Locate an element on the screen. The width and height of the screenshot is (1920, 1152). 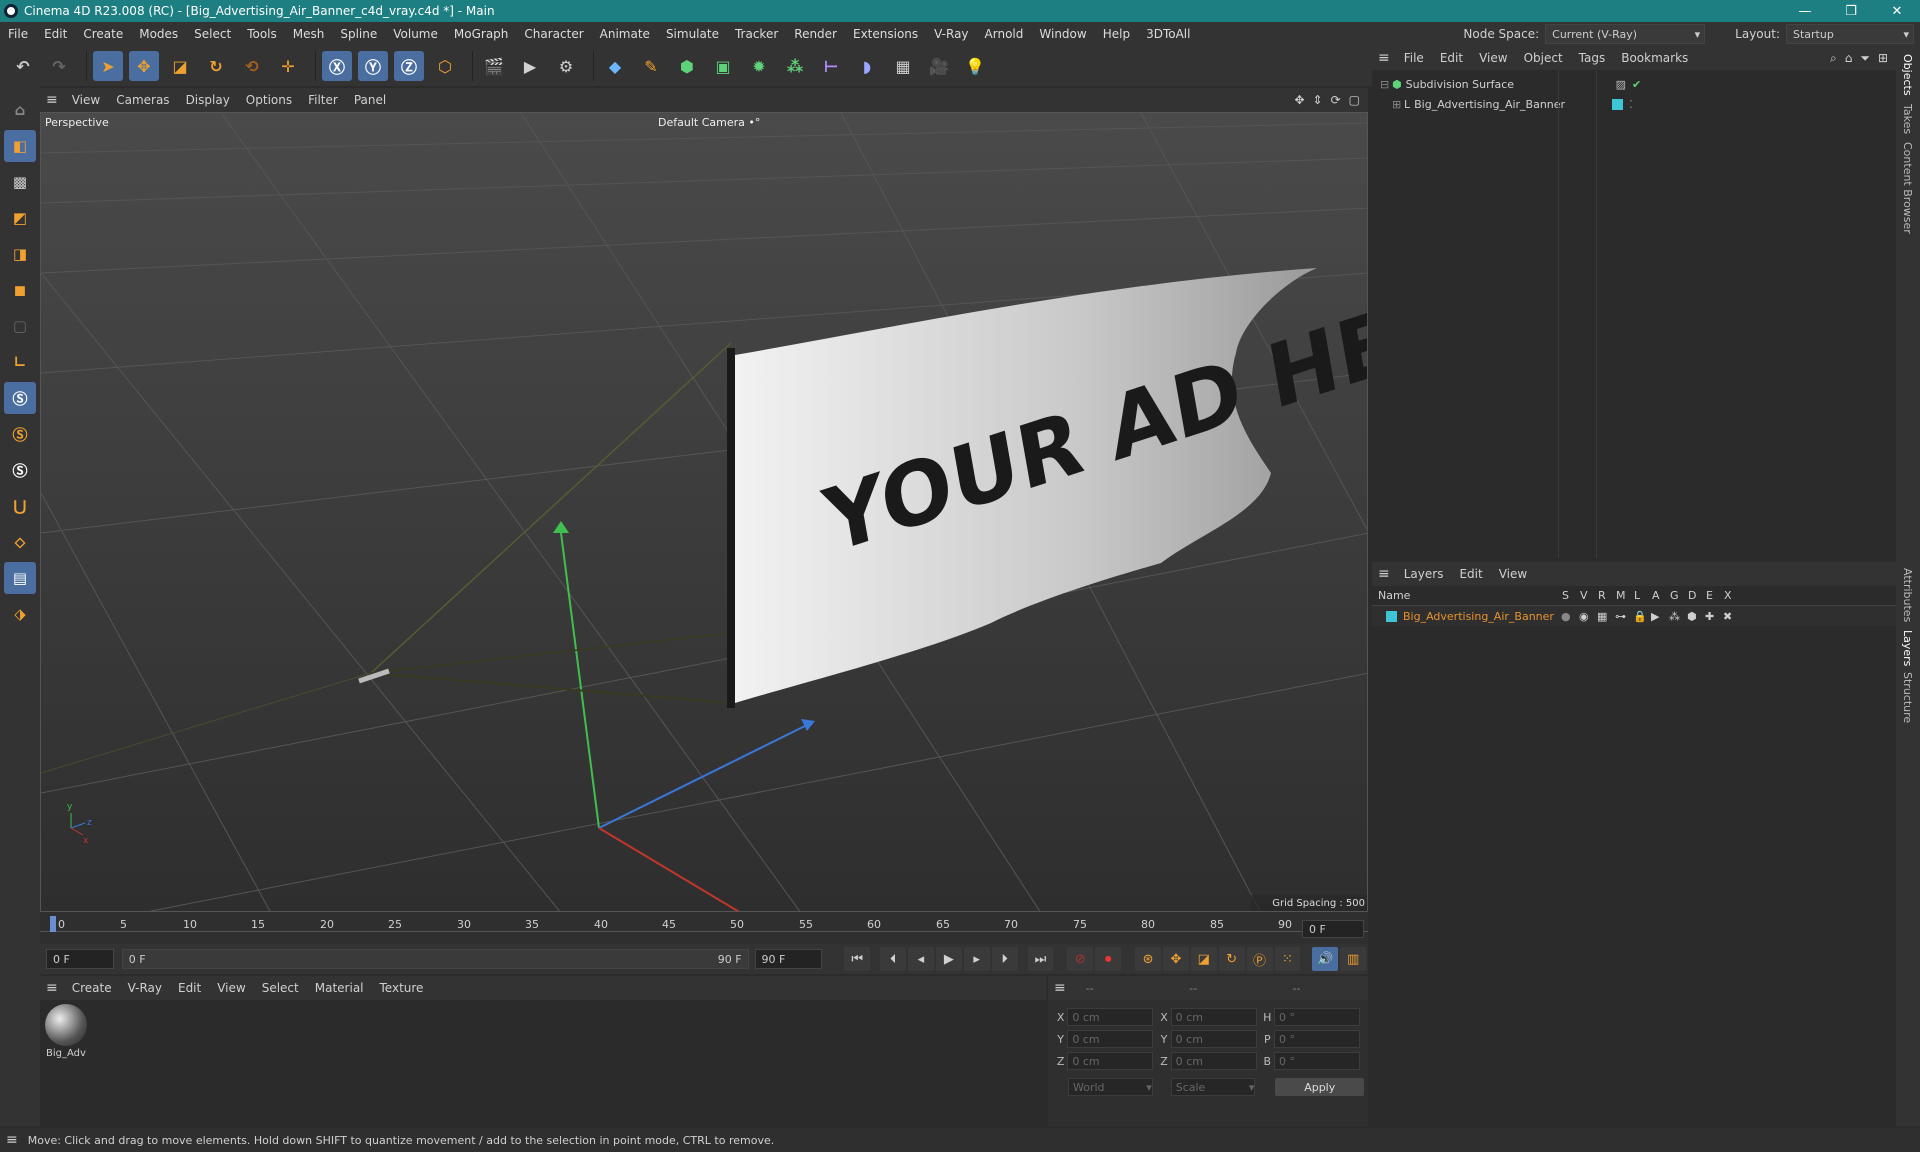
tab-structure: Structure is located at coordinates (1907, 697).